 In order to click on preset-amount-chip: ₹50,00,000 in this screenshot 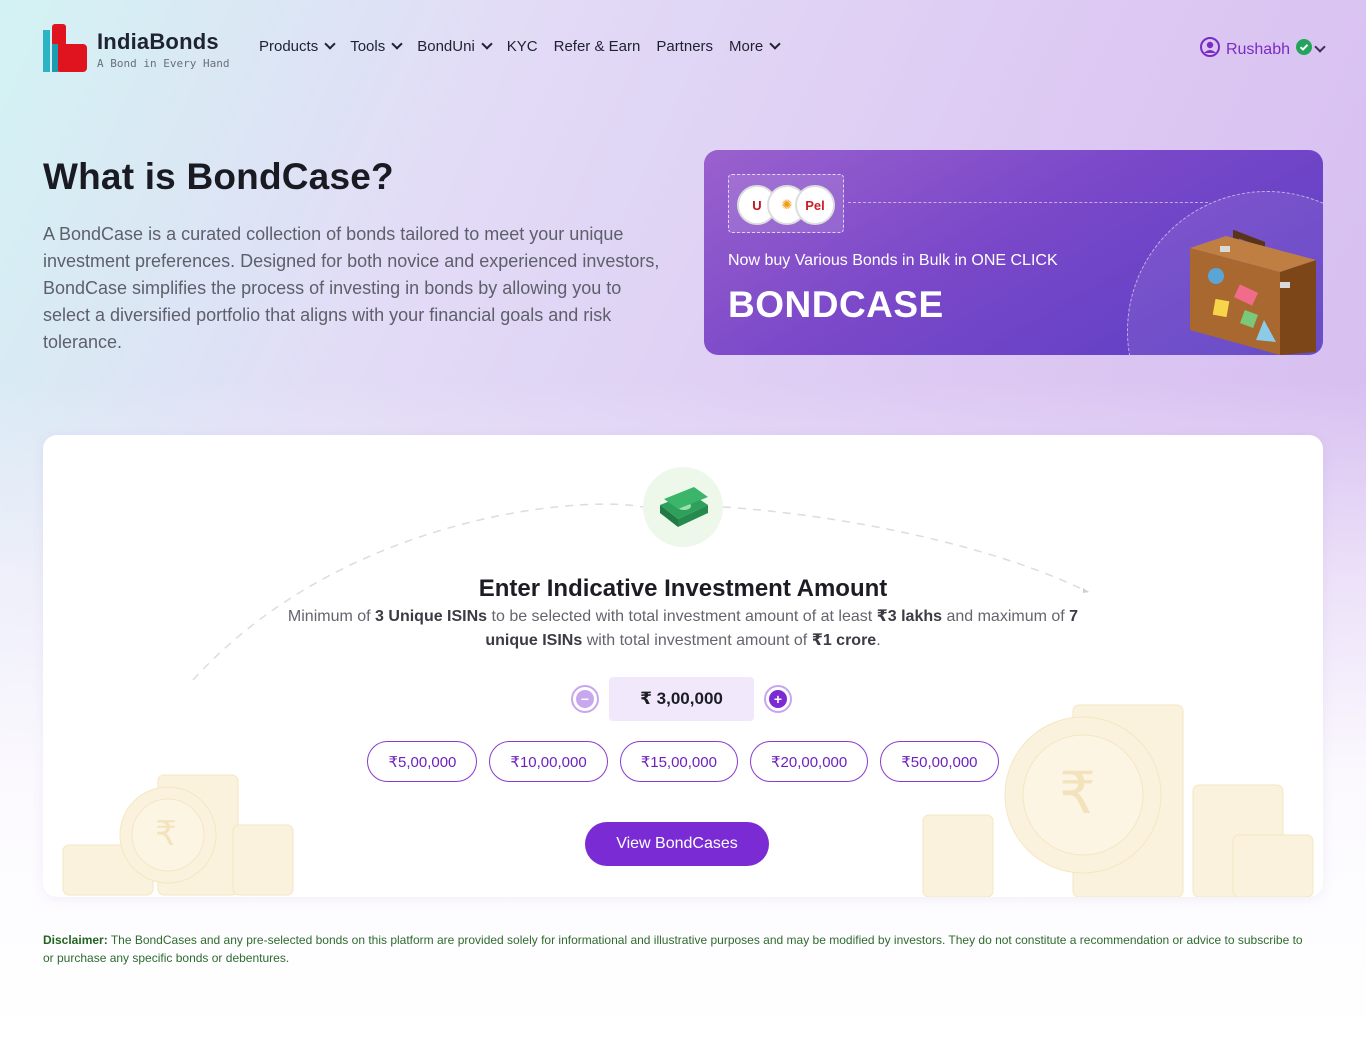, I will do `click(939, 761)`.